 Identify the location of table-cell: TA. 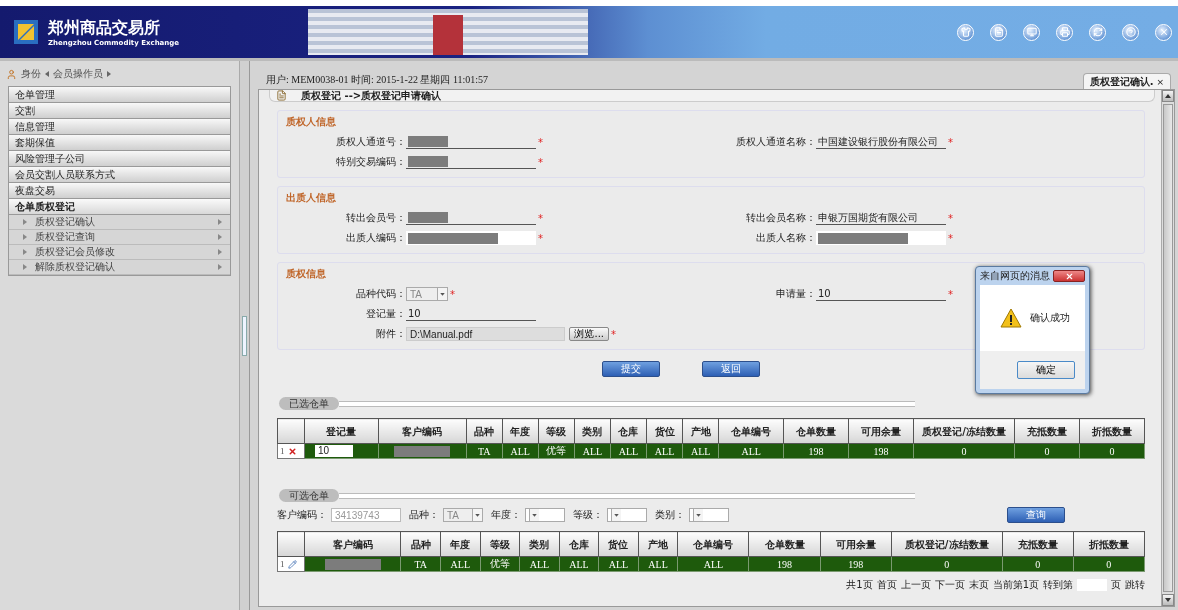
(421, 564).